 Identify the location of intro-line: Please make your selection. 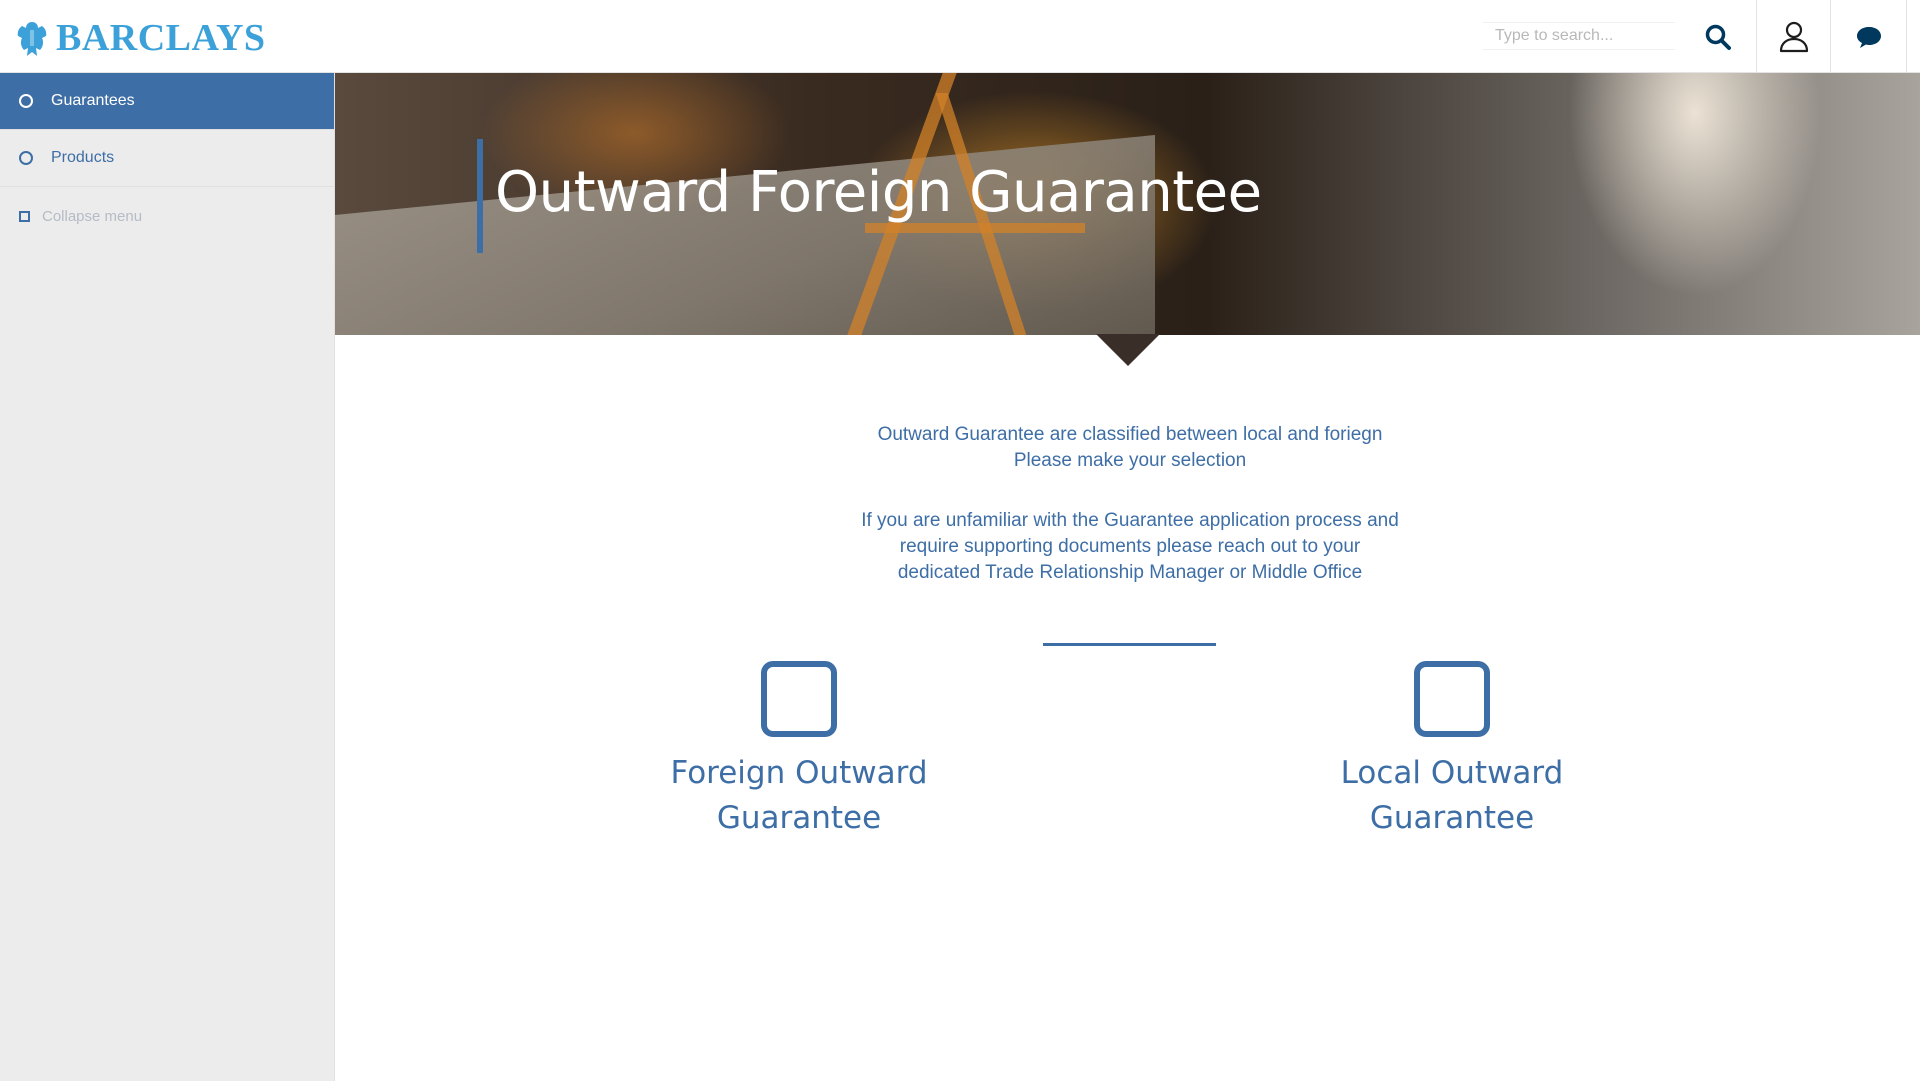
(1130, 460).